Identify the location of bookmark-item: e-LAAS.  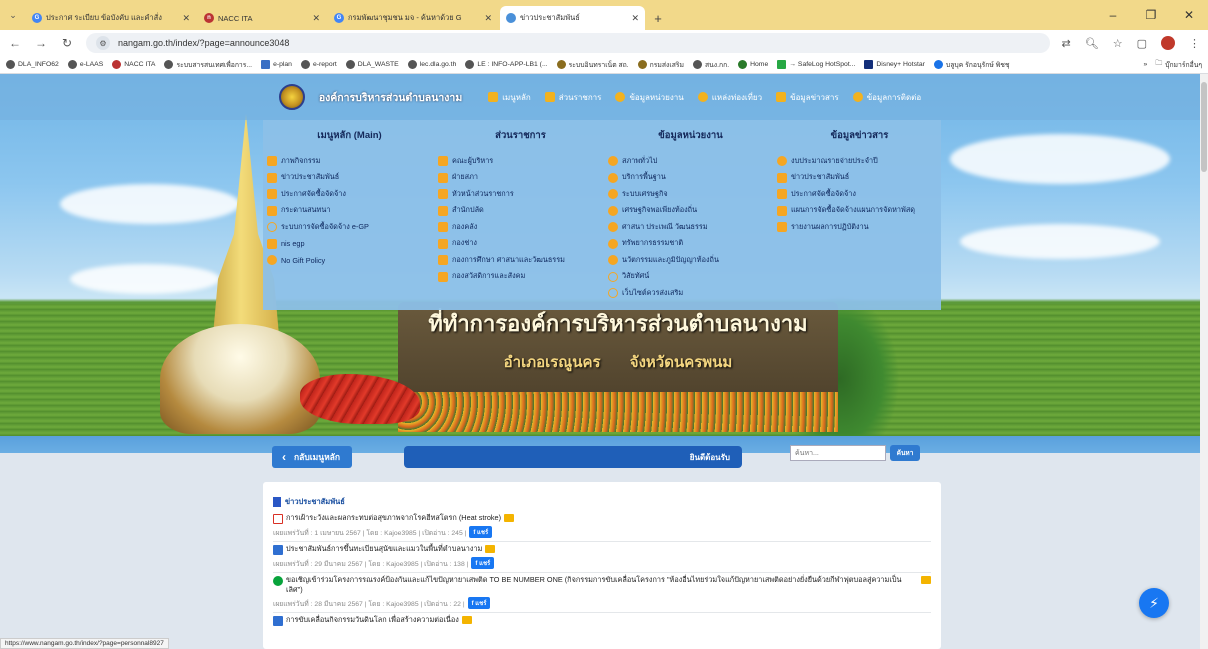
(85, 64).